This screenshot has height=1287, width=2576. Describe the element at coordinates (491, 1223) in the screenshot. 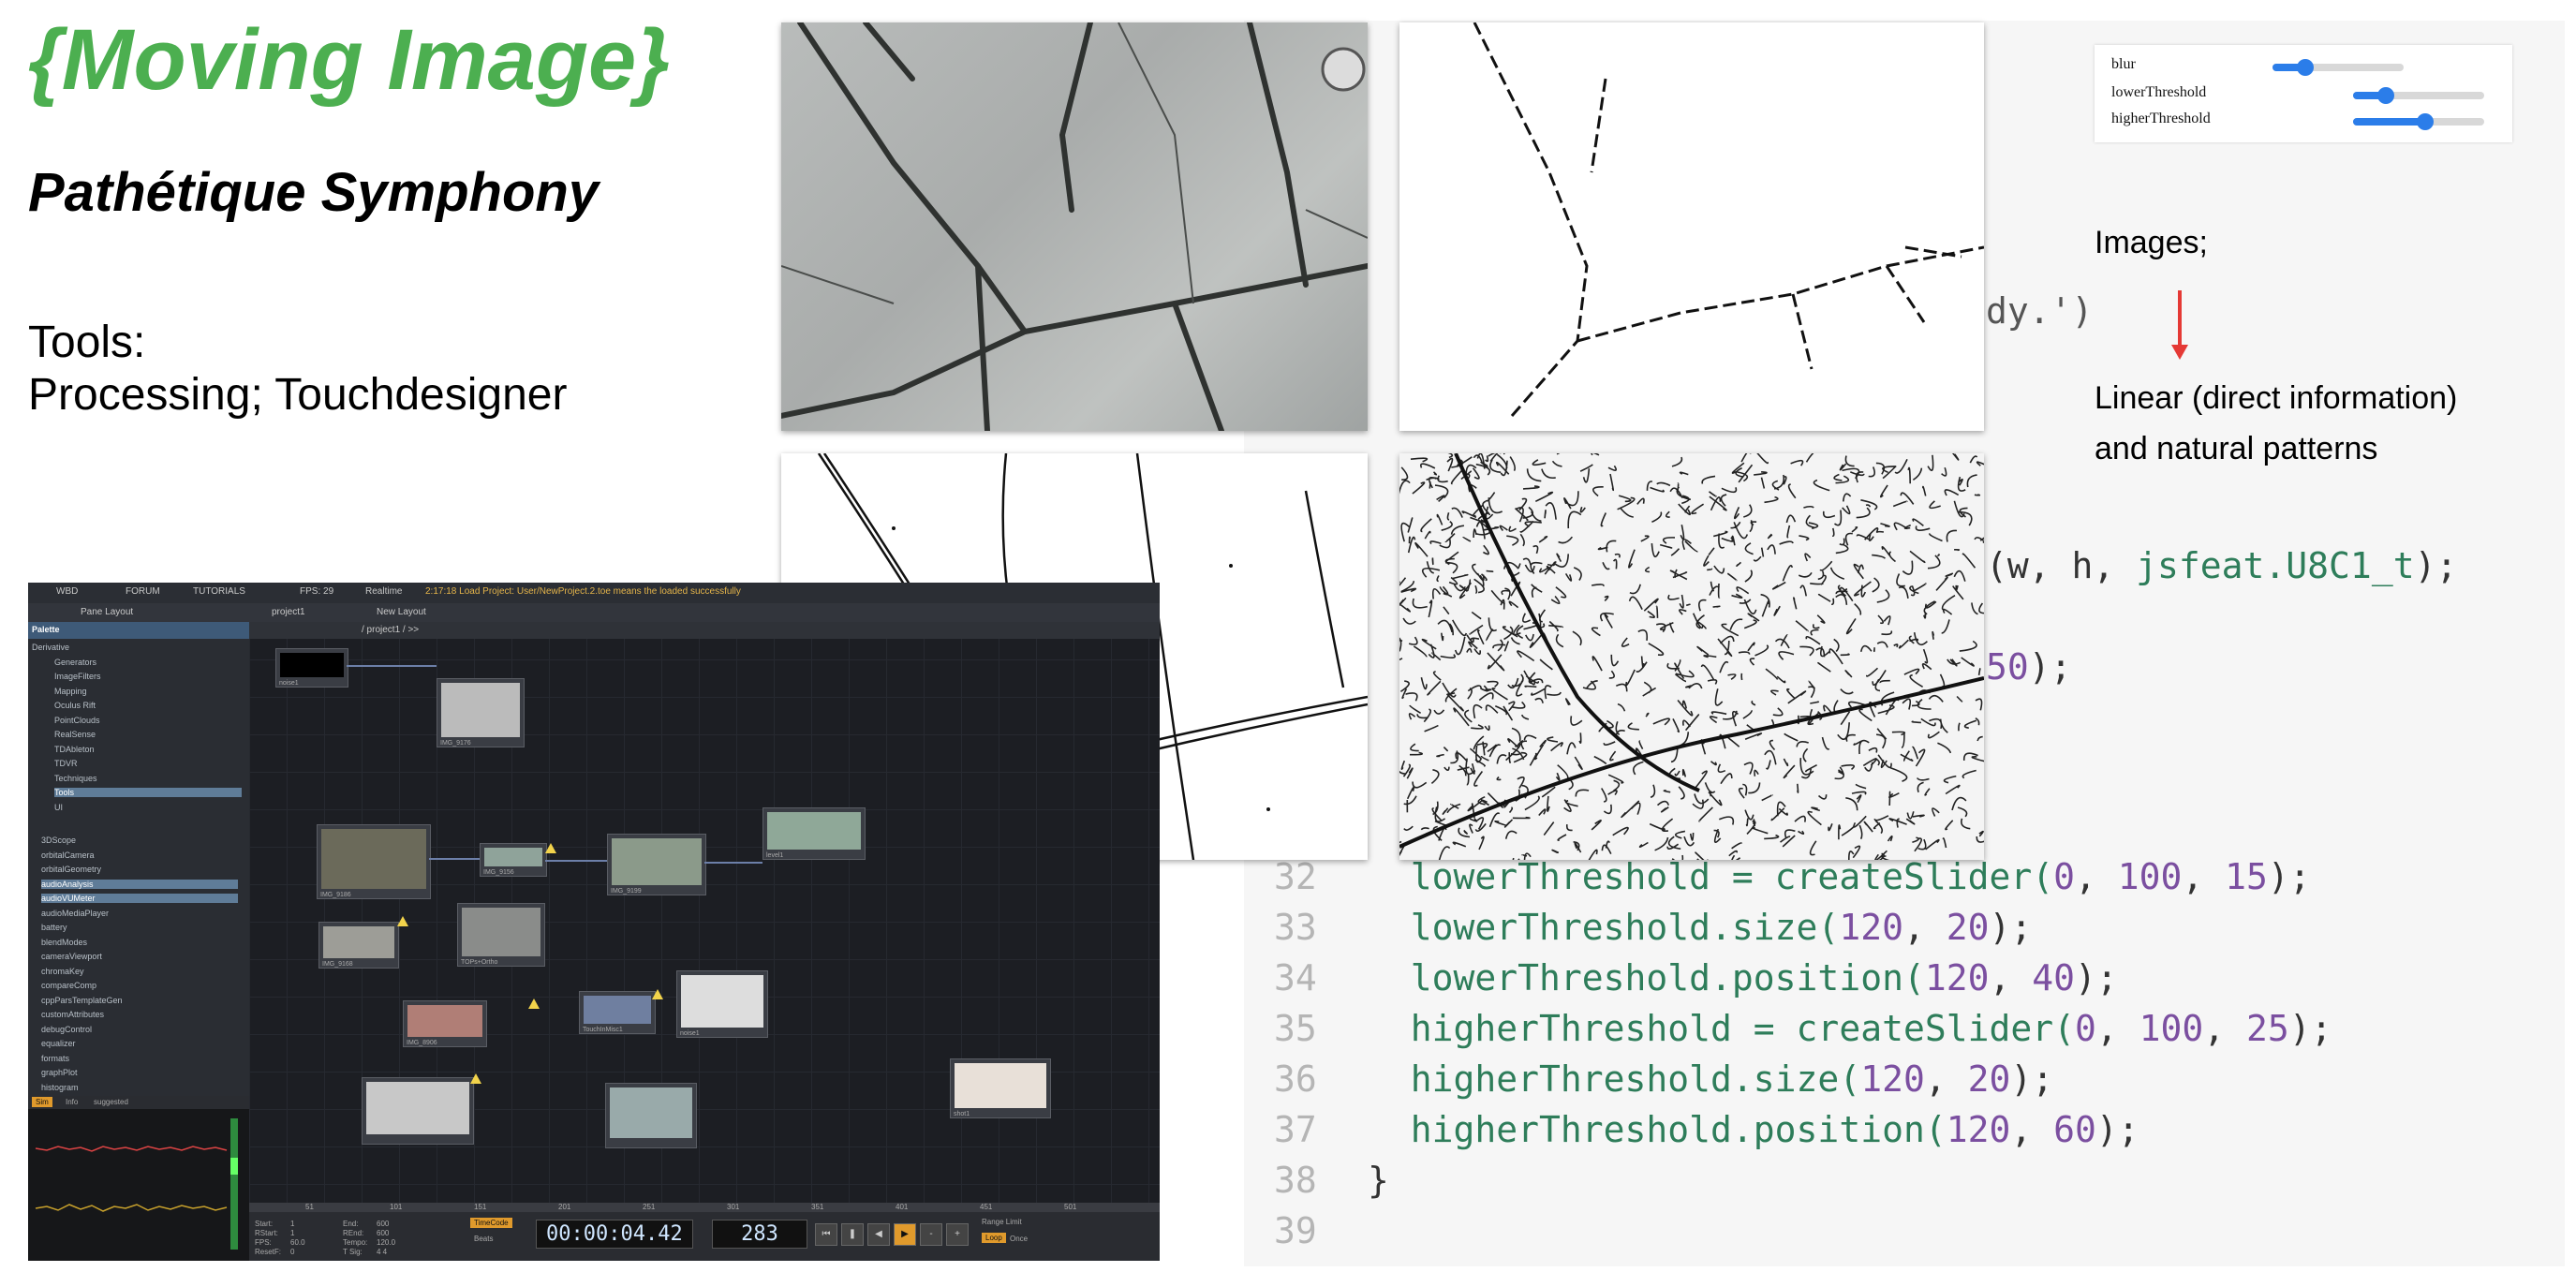

I see `timecode-button: TimeCode` at that location.